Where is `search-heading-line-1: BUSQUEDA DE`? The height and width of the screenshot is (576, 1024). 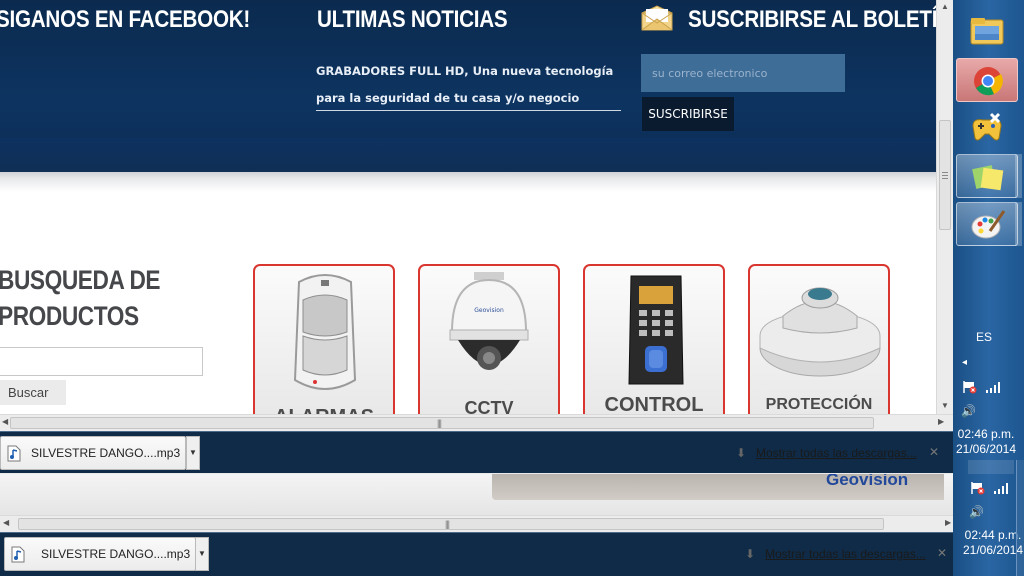
search-heading-line-1: BUSQUEDA DE is located at coordinates (80, 280).